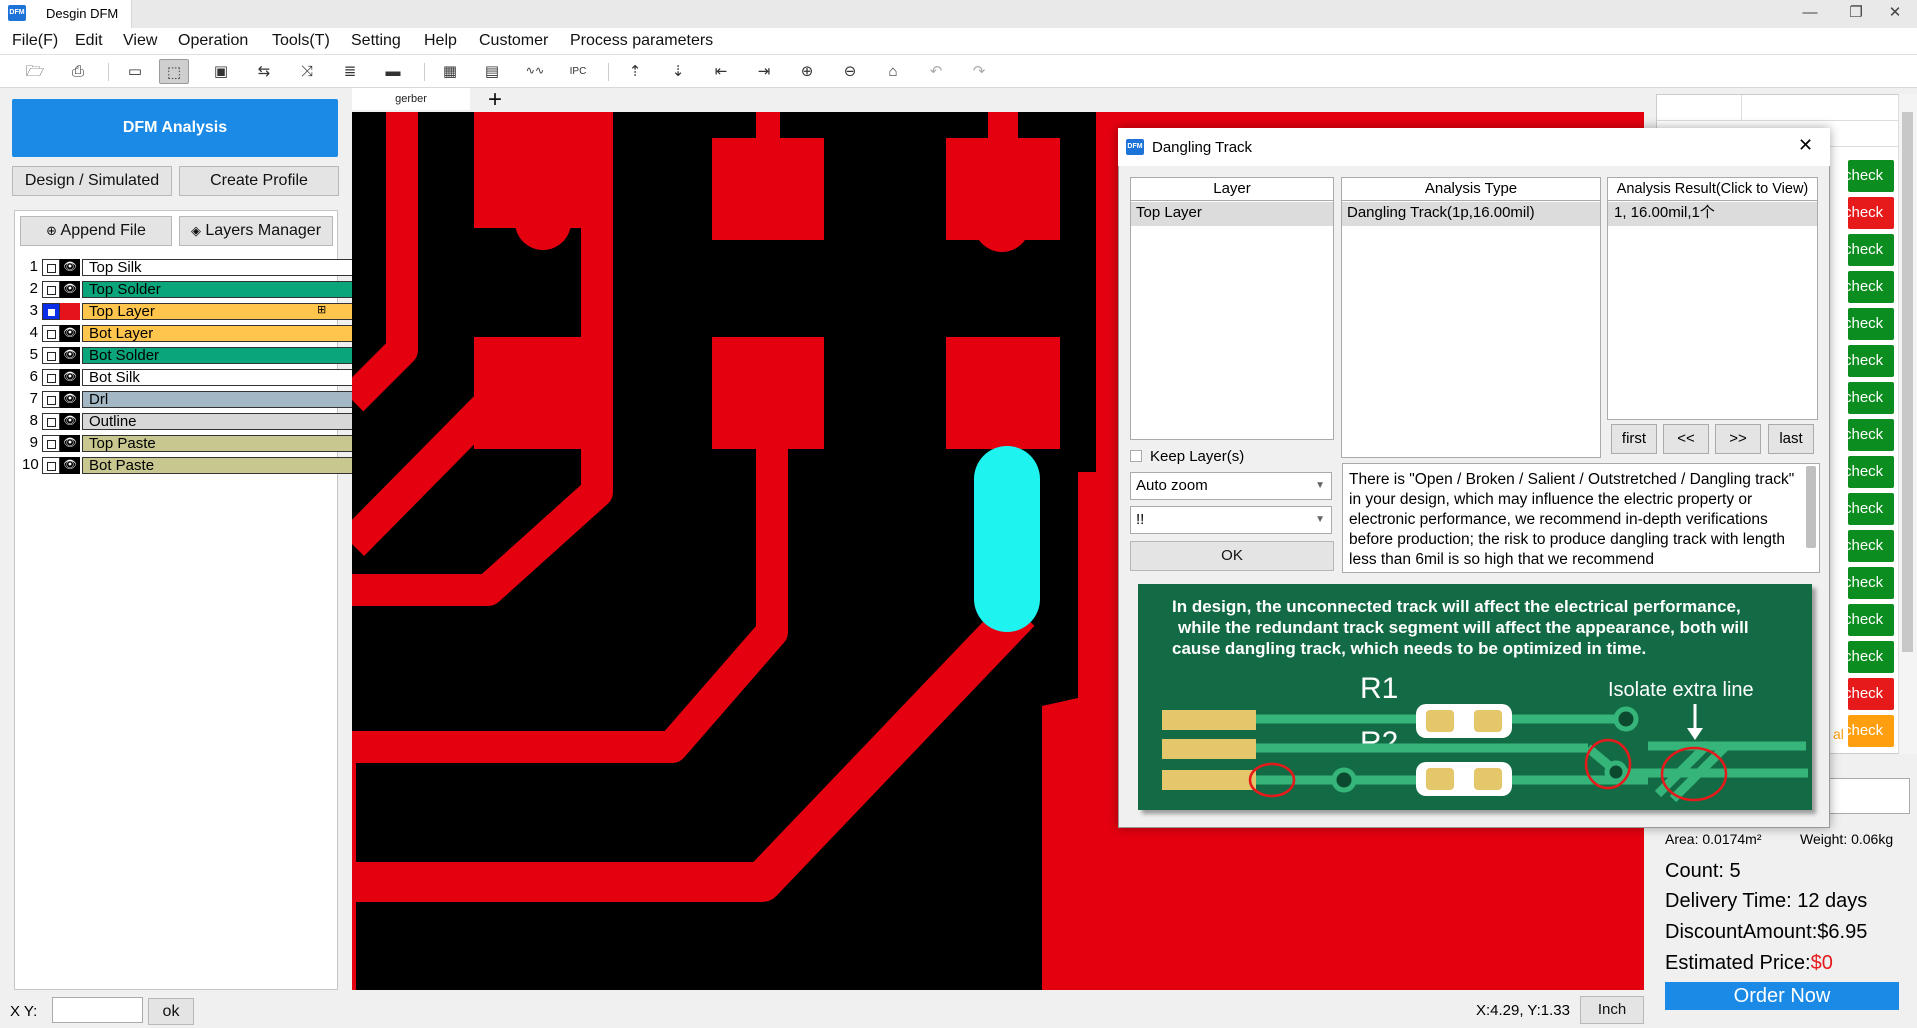 This screenshot has width=1917, height=1028. I want to click on layer-name: Top Paste, so click(219, 443).